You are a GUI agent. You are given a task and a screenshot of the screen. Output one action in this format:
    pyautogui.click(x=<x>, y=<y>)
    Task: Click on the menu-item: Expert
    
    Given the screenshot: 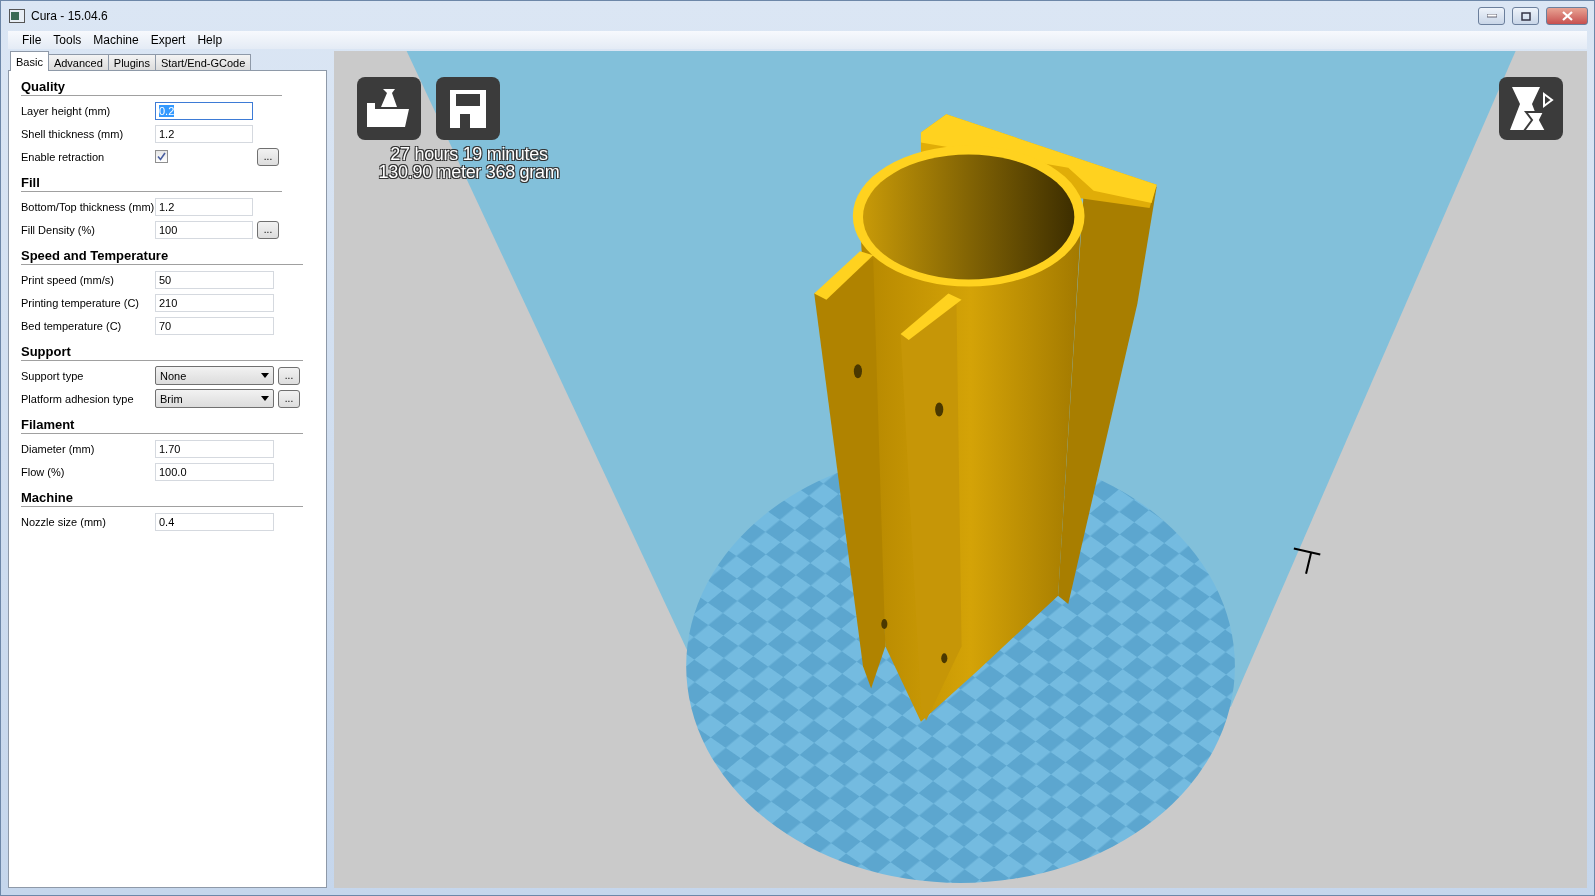 What is the action you would take?
    pyautogui.click(x=168, y=40)
    